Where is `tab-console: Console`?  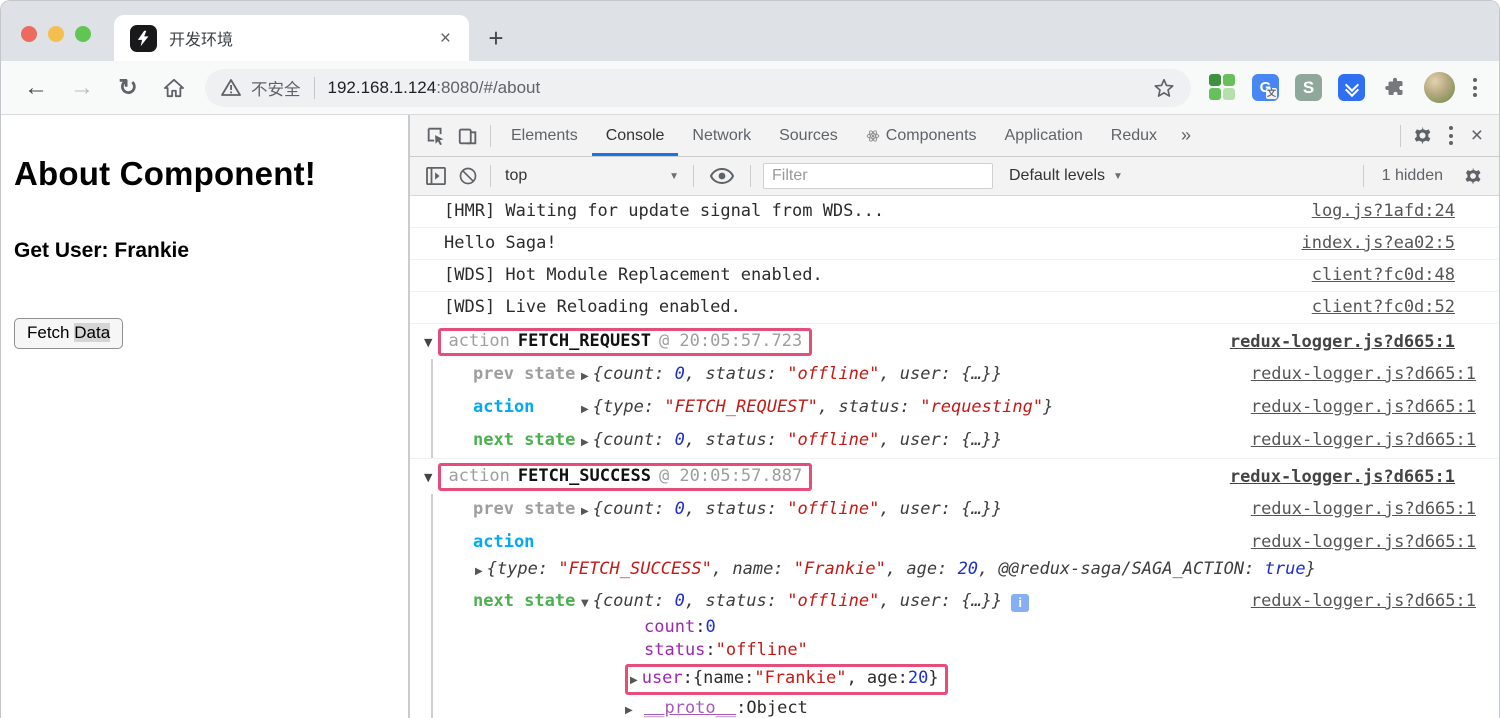
tab-console: Console is located at coordinates (635, 135).